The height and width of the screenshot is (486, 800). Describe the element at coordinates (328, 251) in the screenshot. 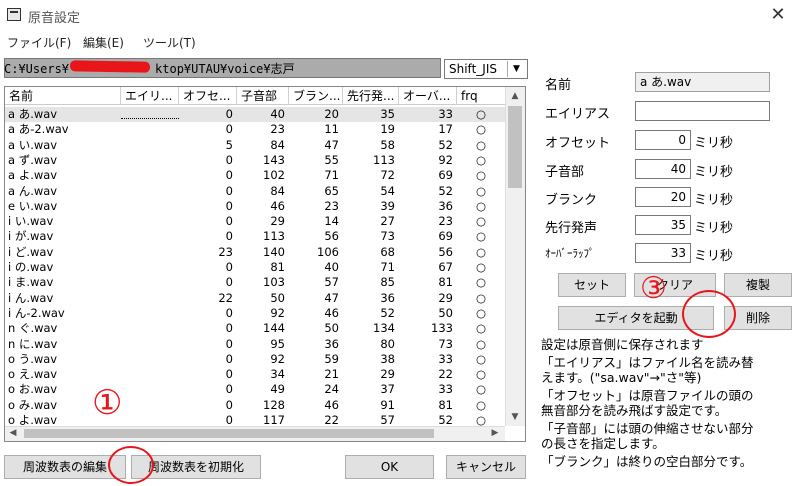

I see `cell-blank: 106` at that location.